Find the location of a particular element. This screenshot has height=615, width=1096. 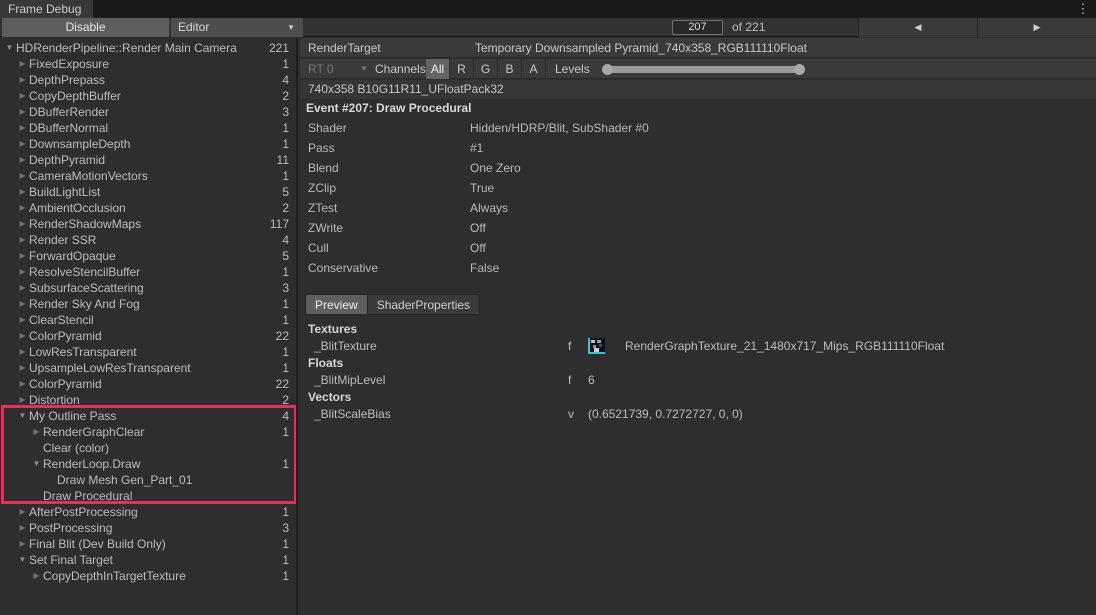

channel-button-all: All is located at coordinates (438, 69).